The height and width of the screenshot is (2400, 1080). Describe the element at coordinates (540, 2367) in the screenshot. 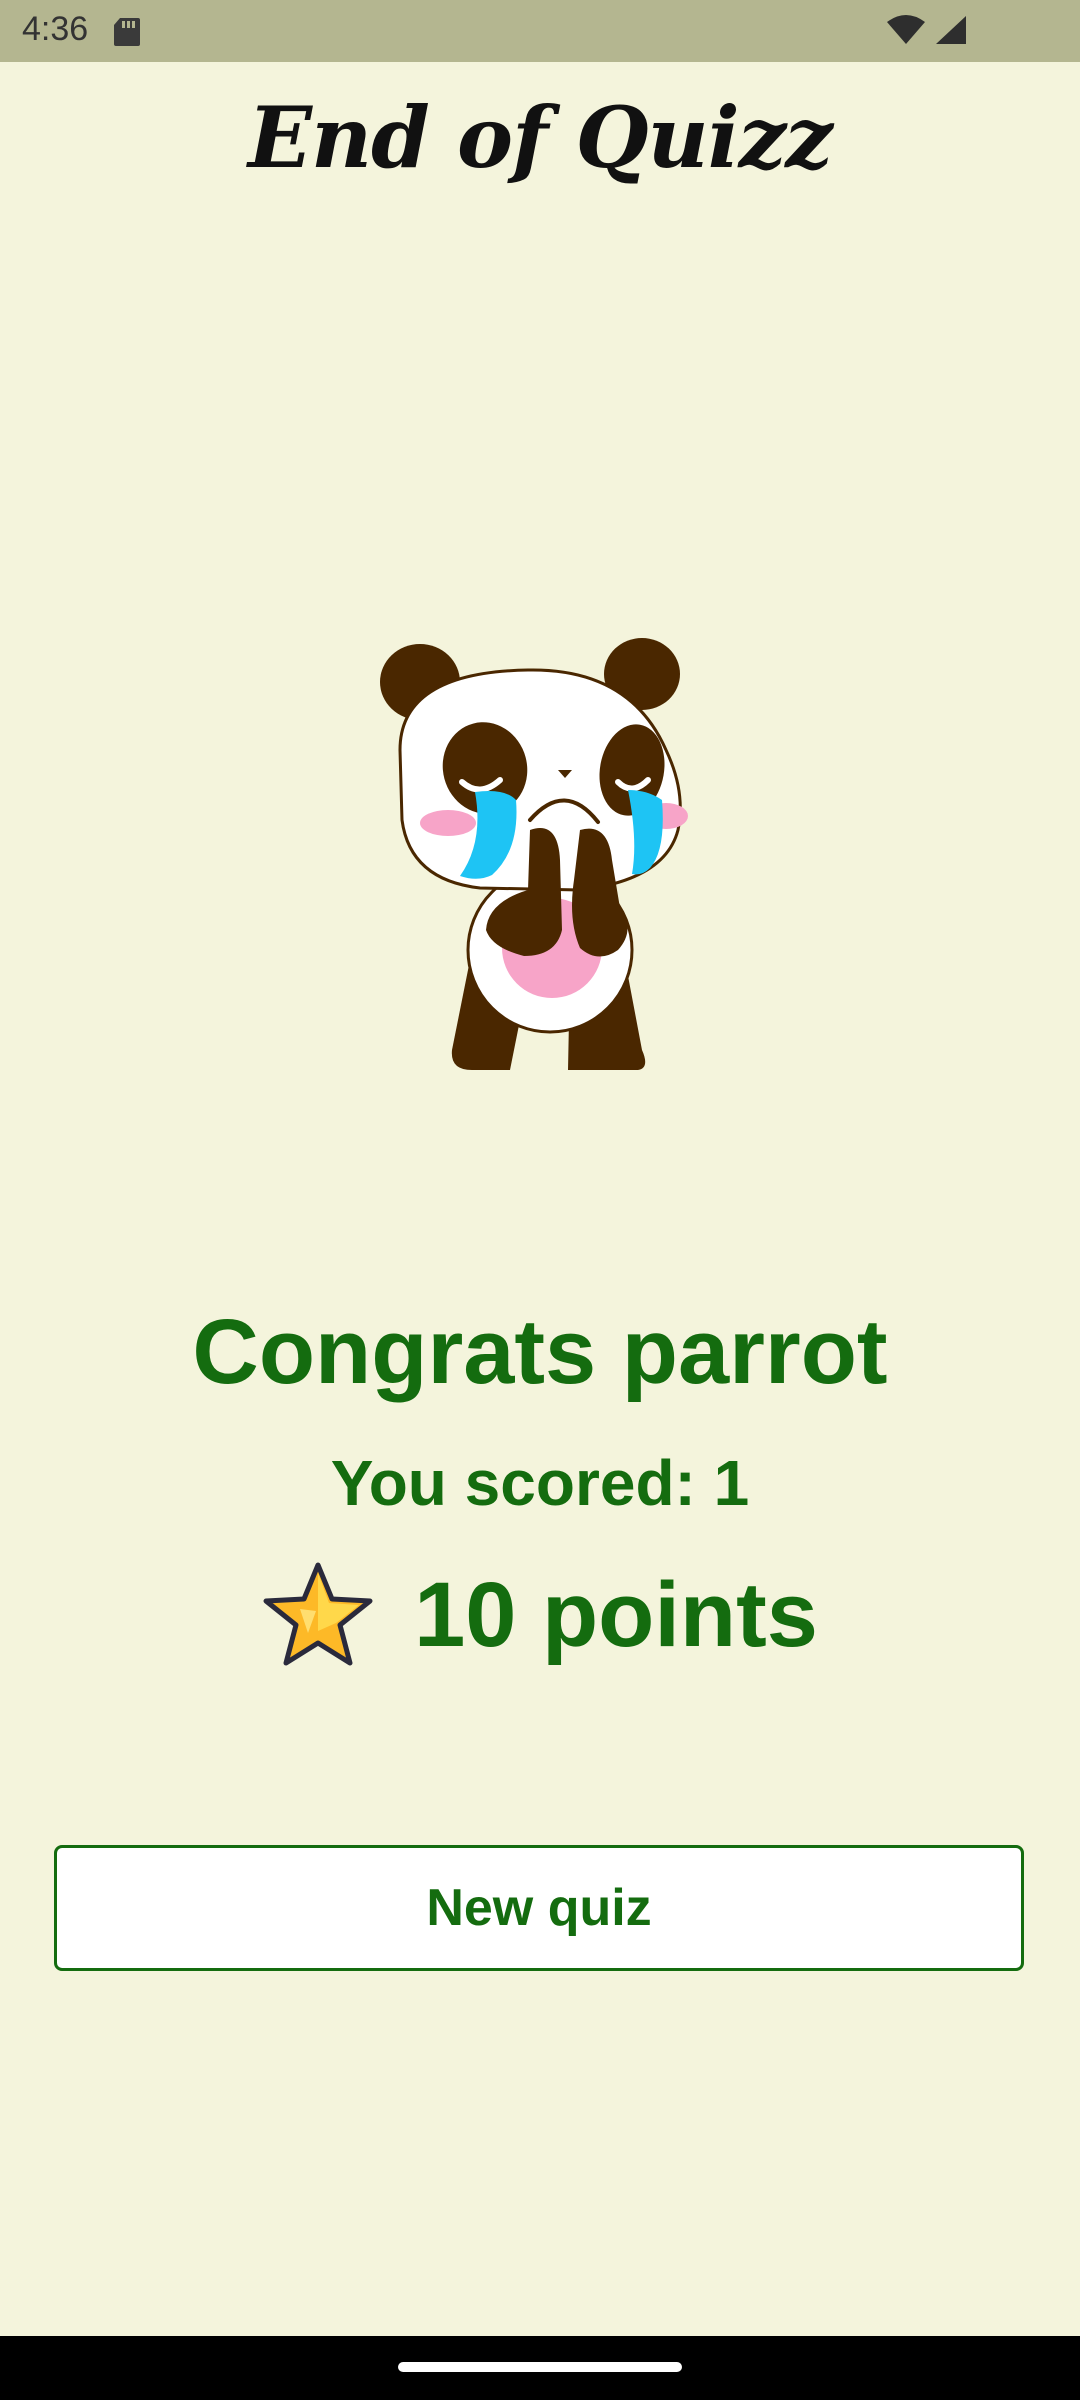

I see `home-indicator` at that location.